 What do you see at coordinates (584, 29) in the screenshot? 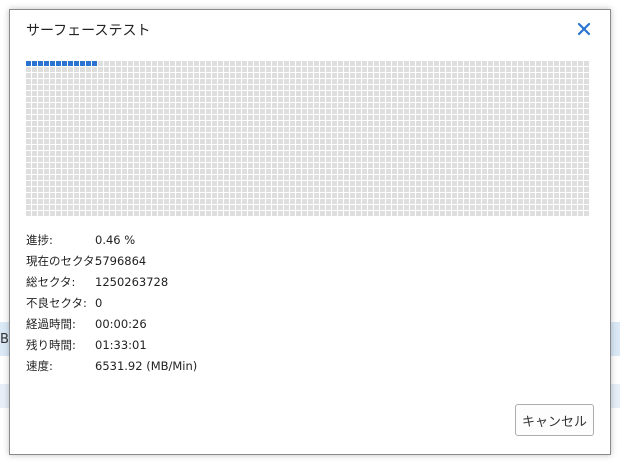
I see `close-button` at bounding box center [584, 29].